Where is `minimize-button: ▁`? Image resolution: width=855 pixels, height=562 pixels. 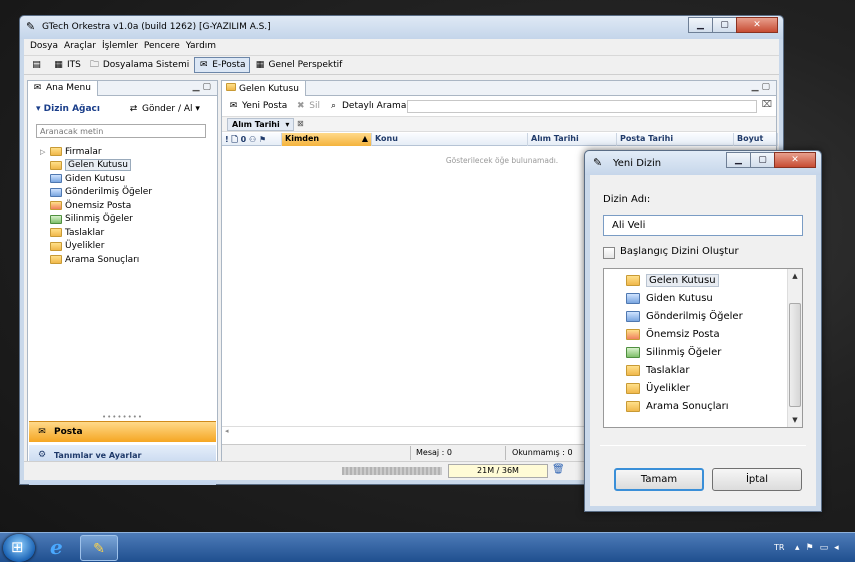 minimize-button: ▁ is located at coordinates (700, 25).